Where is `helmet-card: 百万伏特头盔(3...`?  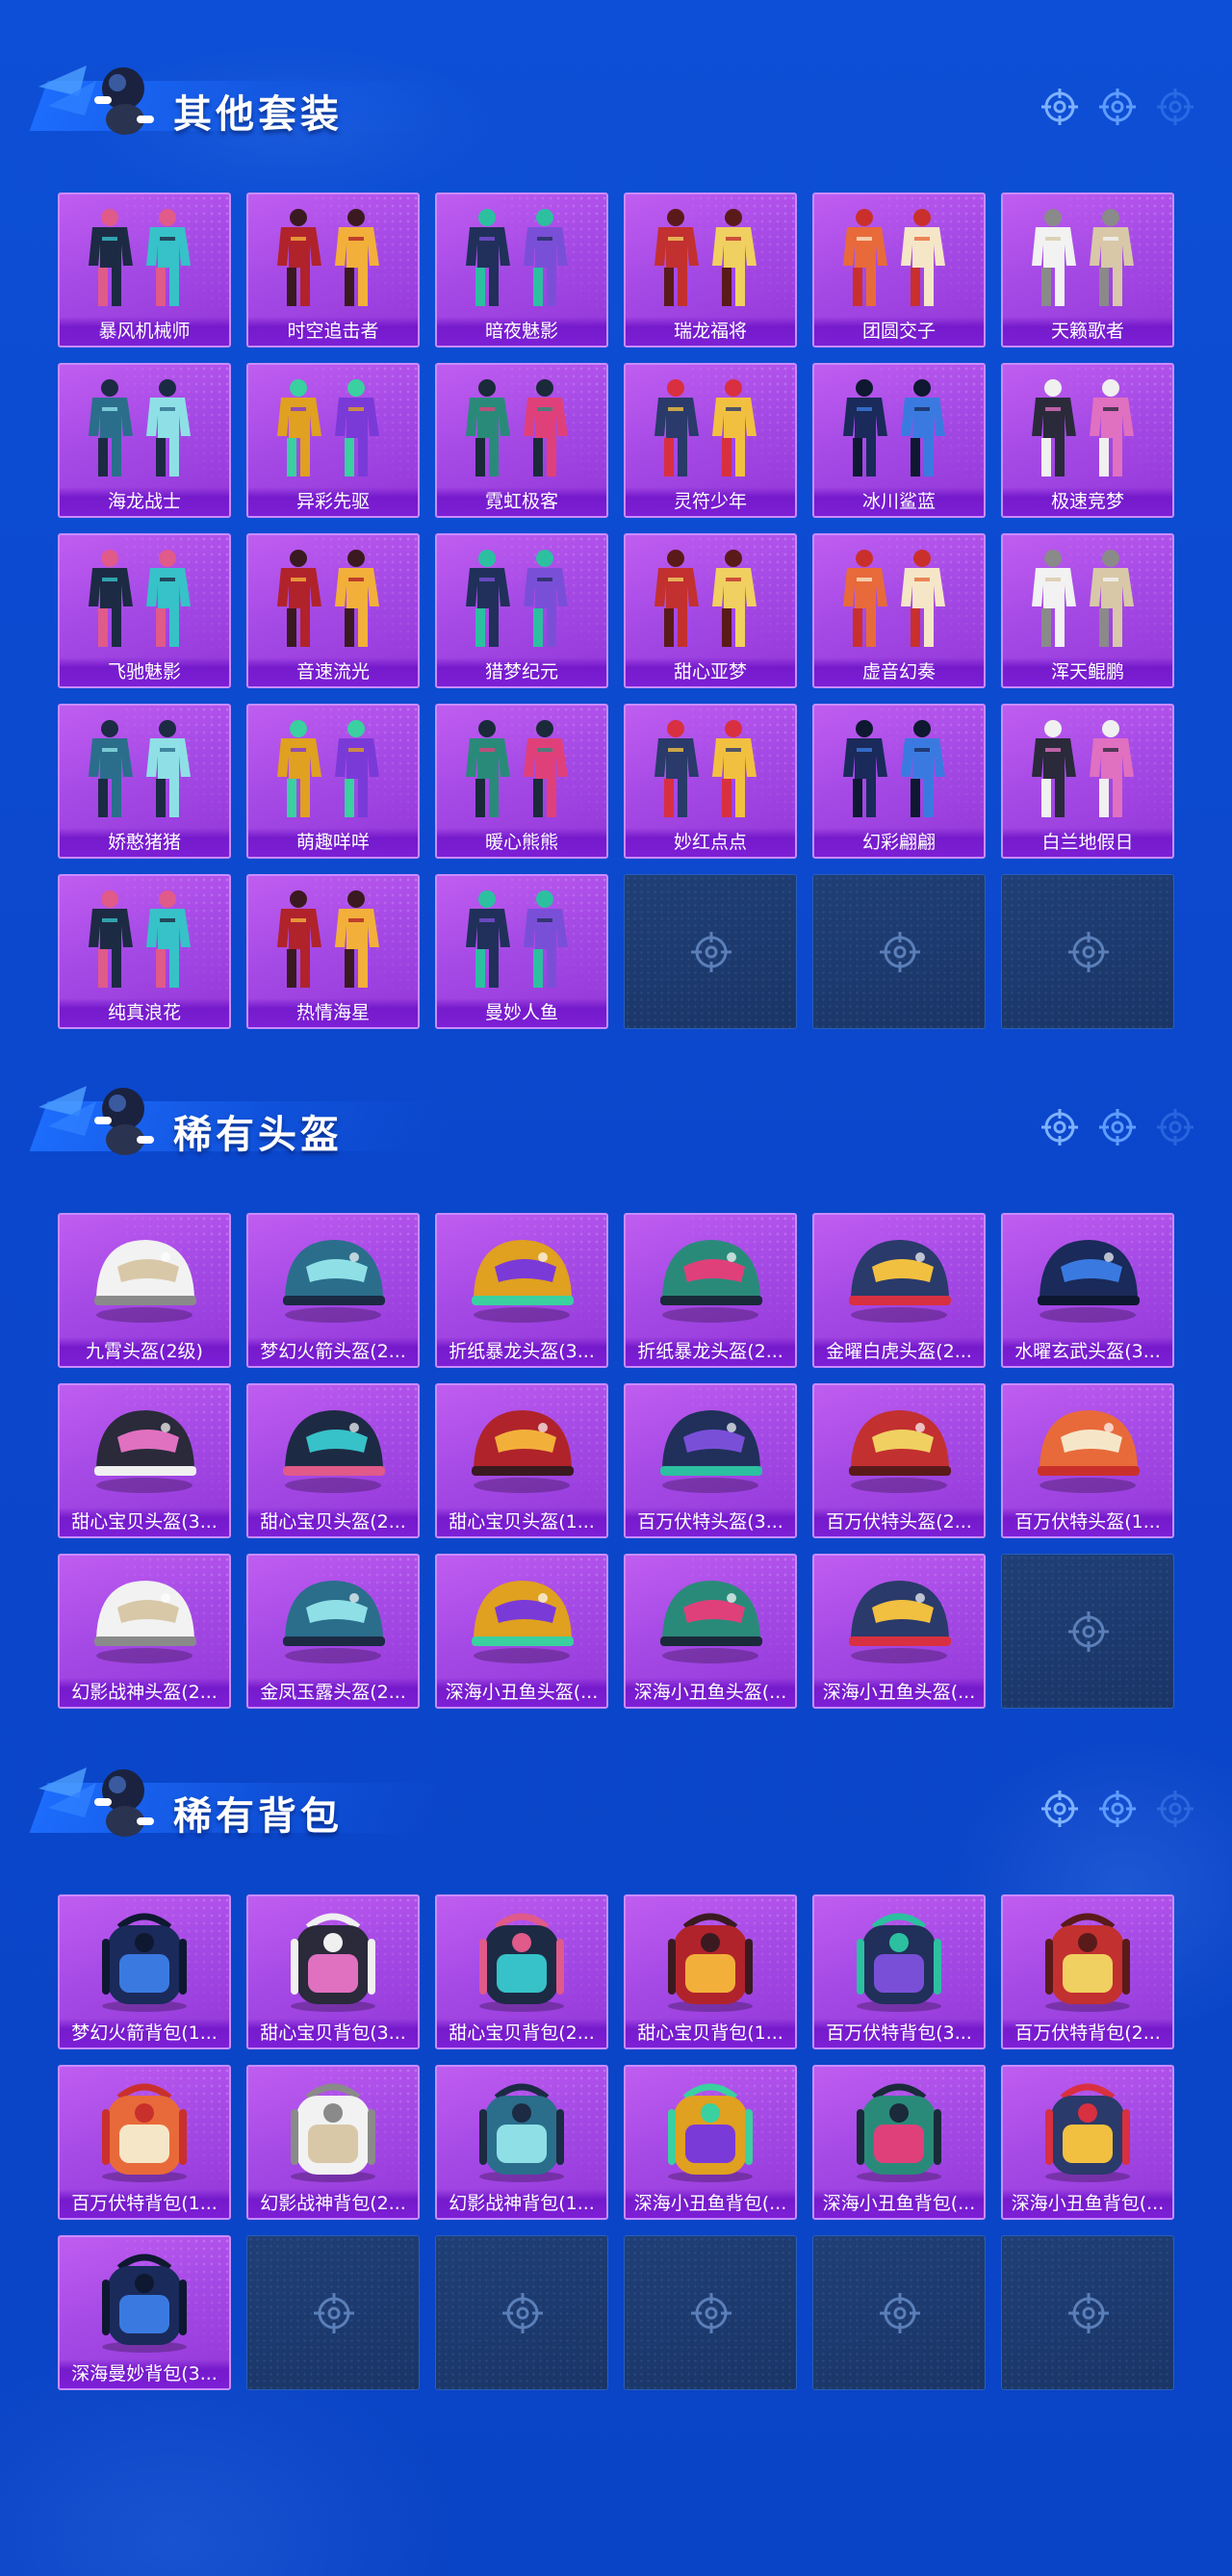
helmet-card: 百万伏特头盔(3... is located at coordinates (710, 1461).